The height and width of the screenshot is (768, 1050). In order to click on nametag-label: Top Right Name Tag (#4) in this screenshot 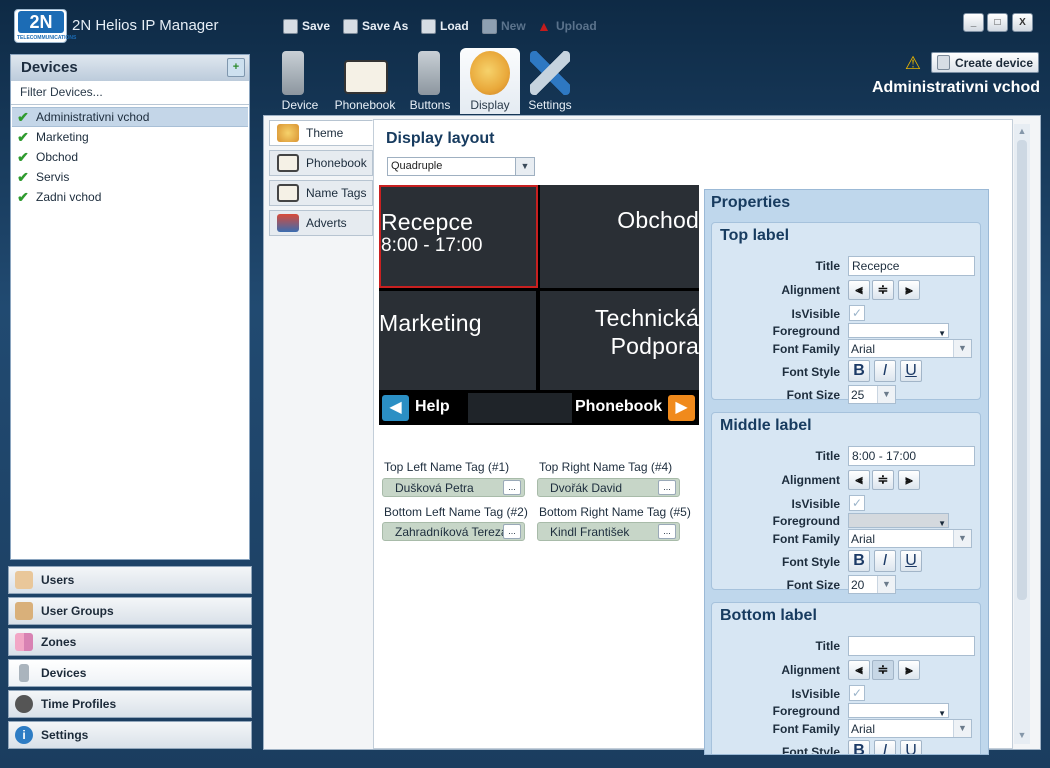, I will do `click(606, 467)`.